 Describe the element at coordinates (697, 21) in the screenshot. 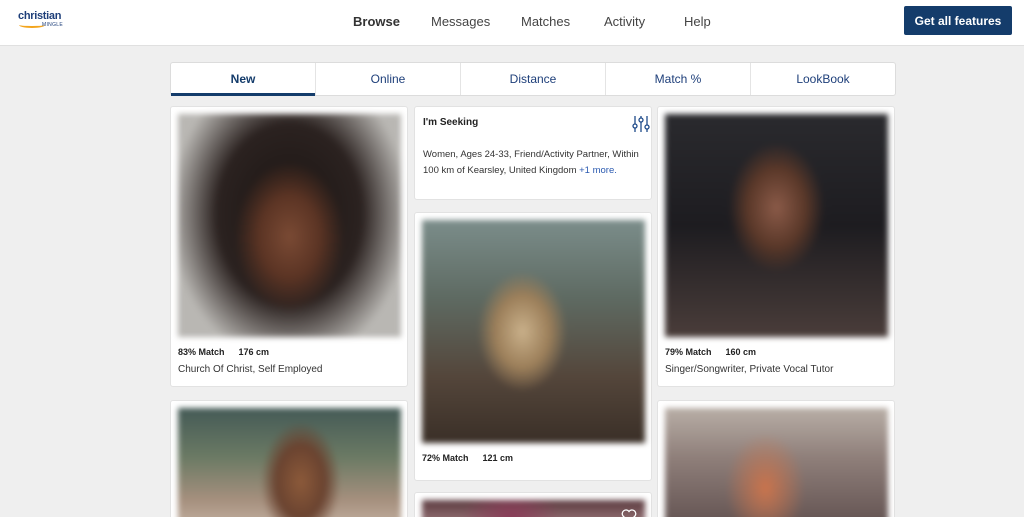

I see `nav-help: Help` at that location.